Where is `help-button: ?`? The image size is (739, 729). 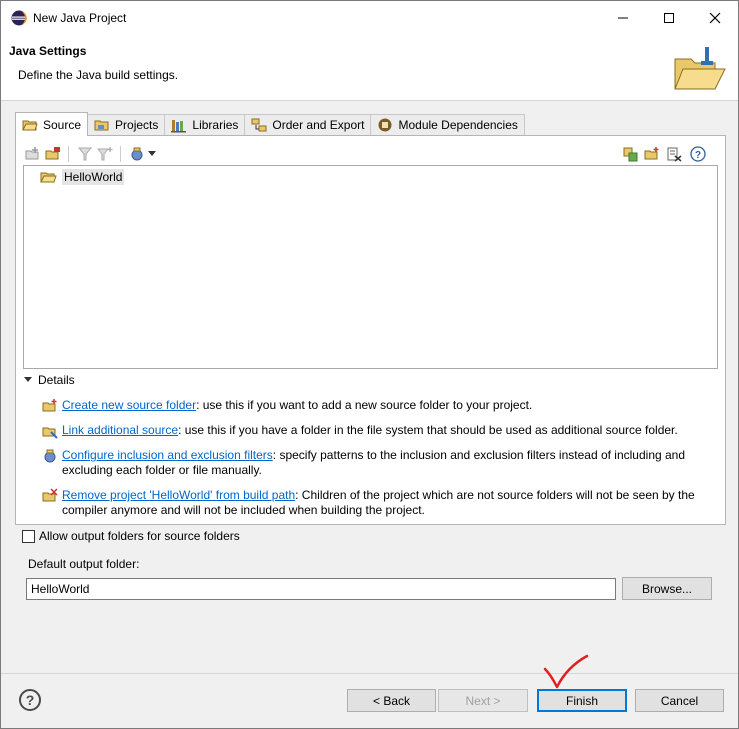 help-button: ? is located at coordinates (30, 700).